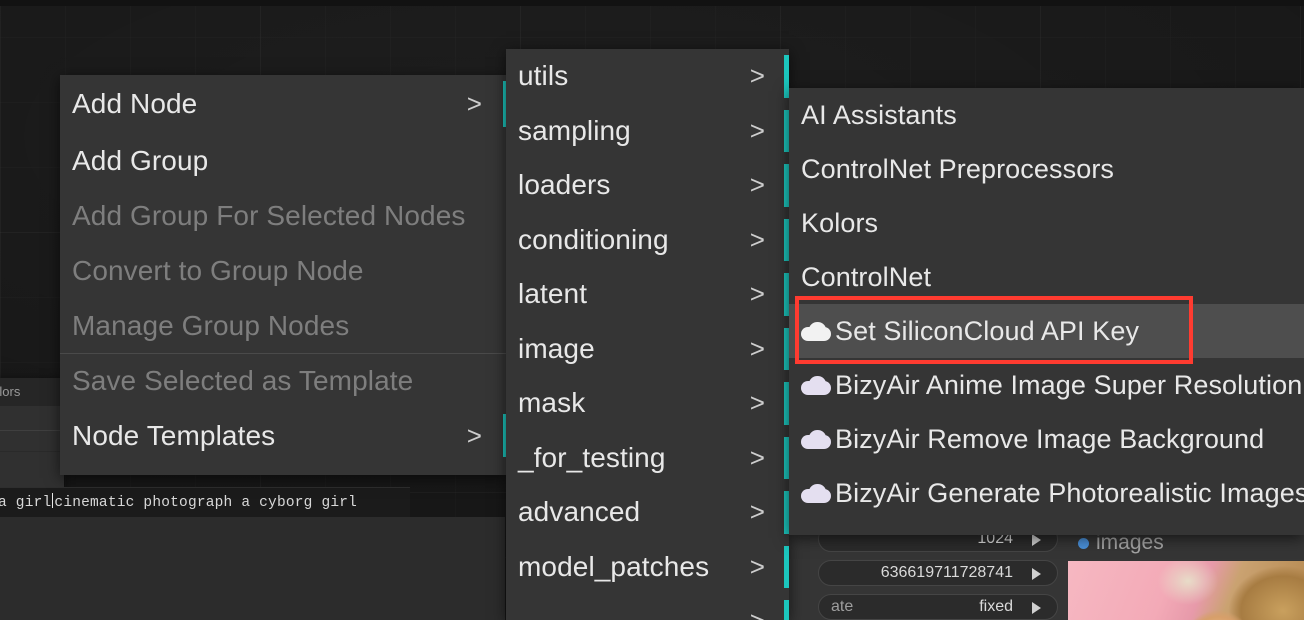 The height and width of the screenshot is (620, 1304). Describe the element at coordinates (996, 606) in the screenshot. I see `widget-value: fixed` at that location.